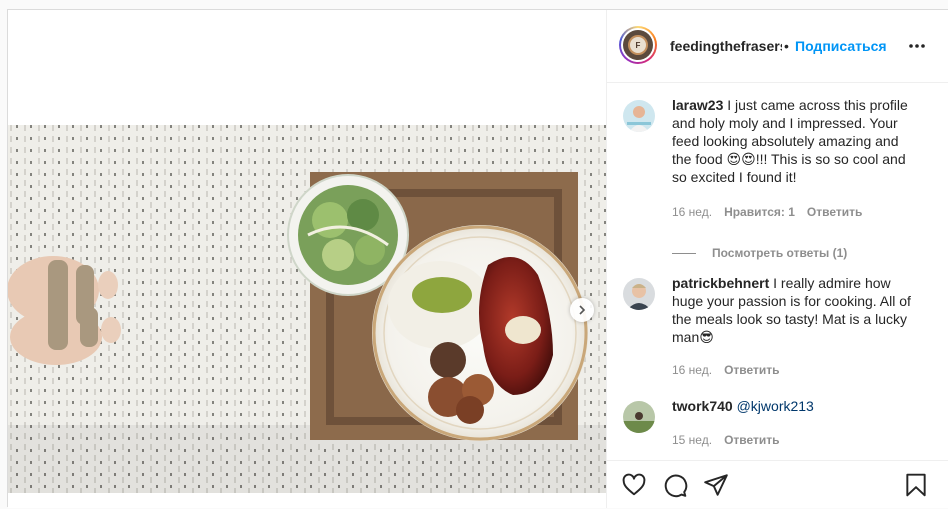 This screenshot has height=509, width=948. I want to click on comment-time: 15 нед., so click(692, 440).